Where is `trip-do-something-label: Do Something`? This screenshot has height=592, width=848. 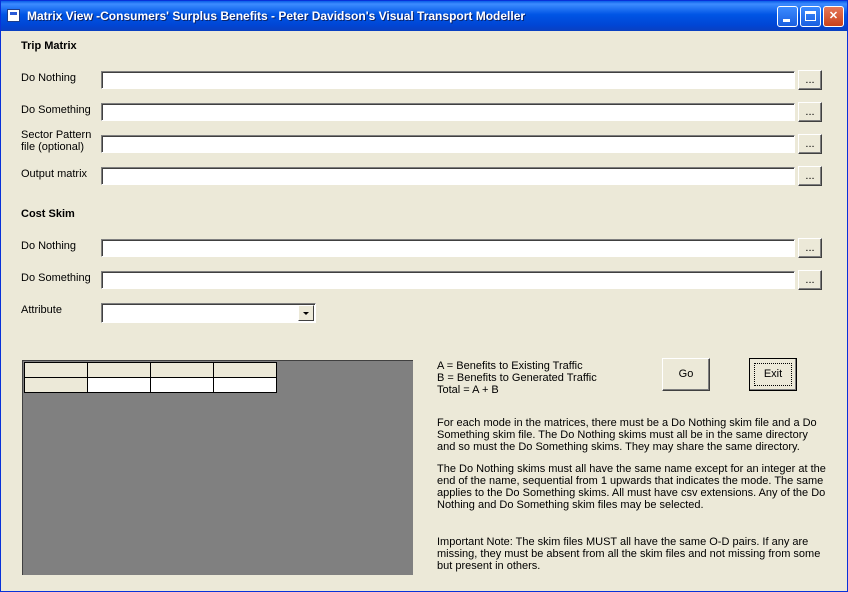
trip-do-something-label: Do Something is located at coordinates (56, 110).